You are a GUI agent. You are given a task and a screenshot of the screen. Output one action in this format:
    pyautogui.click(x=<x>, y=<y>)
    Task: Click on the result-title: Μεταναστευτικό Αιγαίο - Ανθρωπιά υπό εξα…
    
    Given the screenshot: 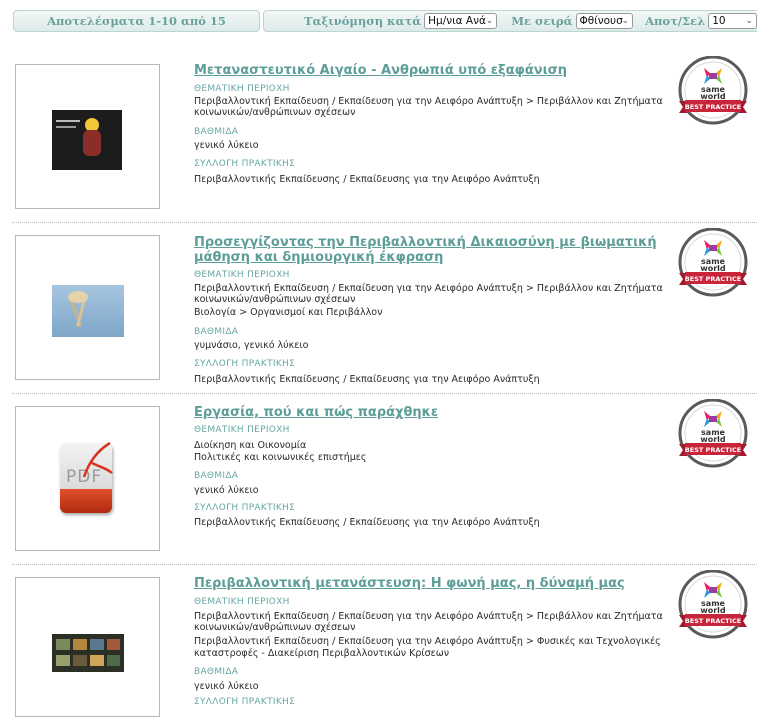 What is the action you would take?
    pyautogui.click(x=429, y=70)
    